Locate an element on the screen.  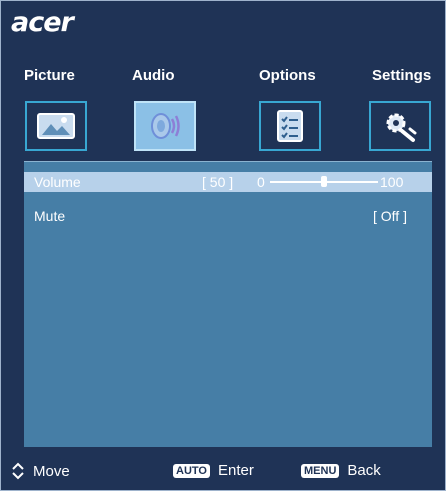
volume-max-label: 100 is located at coordinates (392, 182).